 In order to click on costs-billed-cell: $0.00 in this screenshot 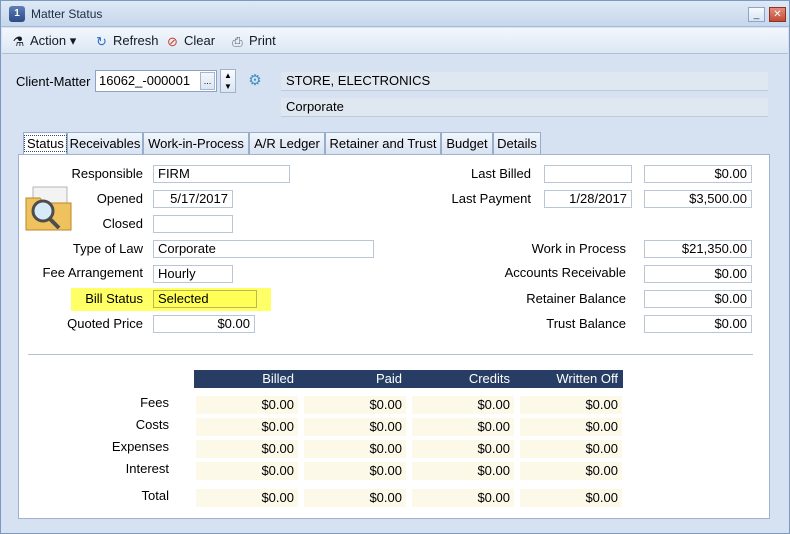, I will do `click(247, 427)`.